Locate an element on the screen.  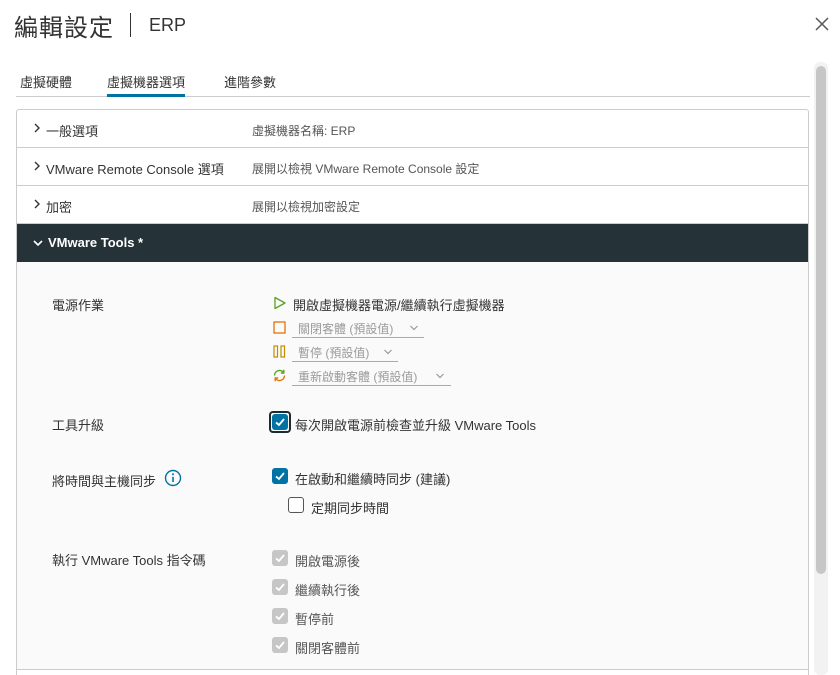
shutdown-selected-value: 關閉客體 (預設值) is located at coordinates (346, 329).